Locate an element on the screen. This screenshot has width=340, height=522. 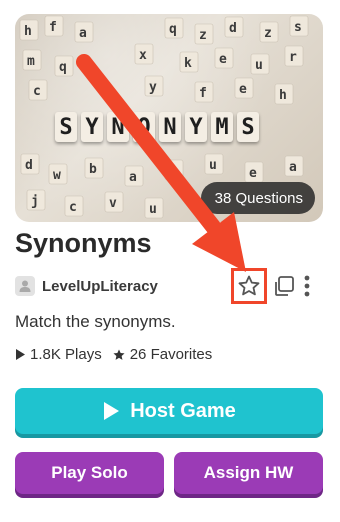
svg-text: x is located at coordinates (143, 55).